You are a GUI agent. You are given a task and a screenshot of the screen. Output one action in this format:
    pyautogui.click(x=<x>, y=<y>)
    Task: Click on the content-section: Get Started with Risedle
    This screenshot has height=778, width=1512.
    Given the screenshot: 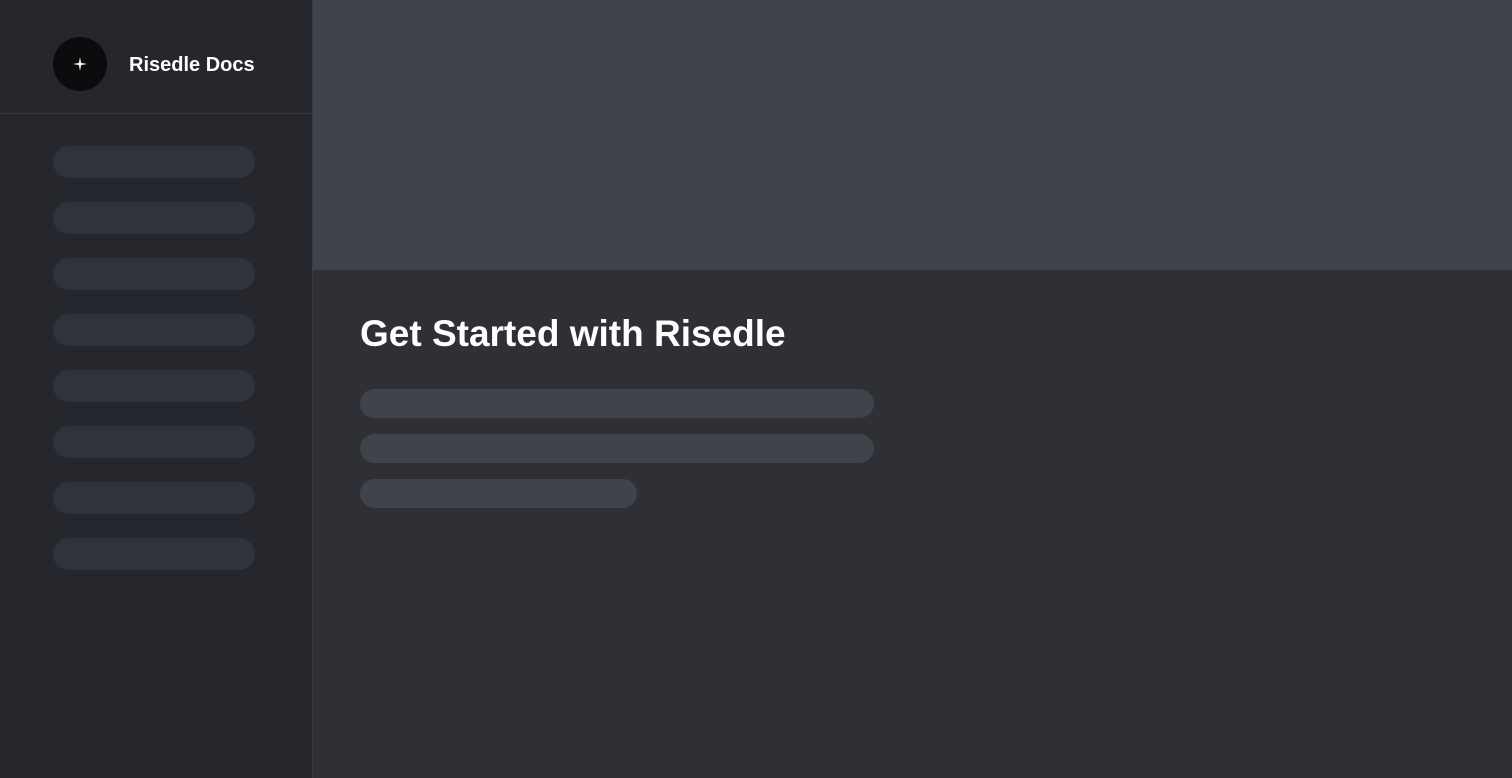 What is the action you would take?
    pyautogui.click(x=617, y=410)
    